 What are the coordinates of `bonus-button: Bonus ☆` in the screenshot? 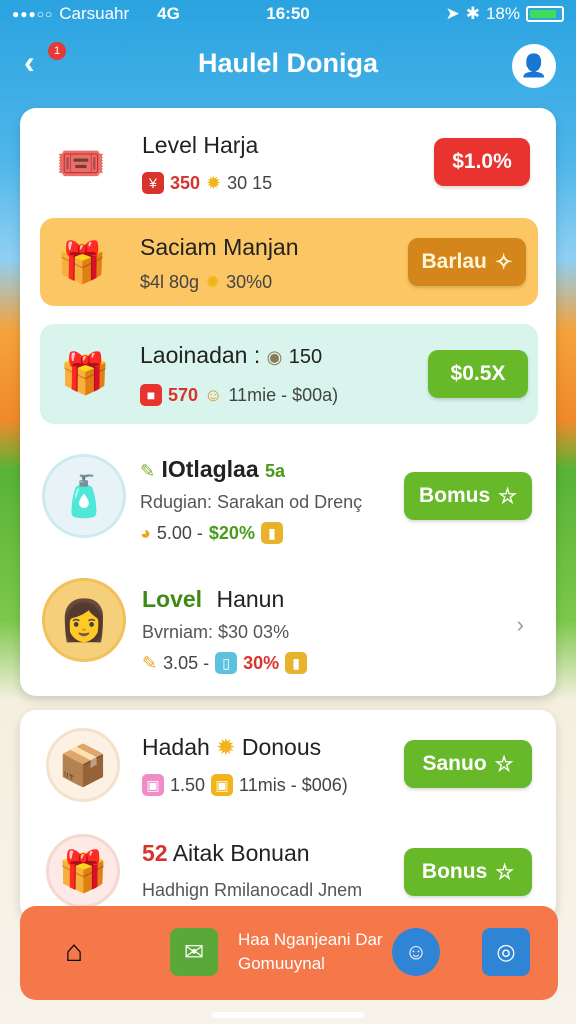 It's located at (468, 872).